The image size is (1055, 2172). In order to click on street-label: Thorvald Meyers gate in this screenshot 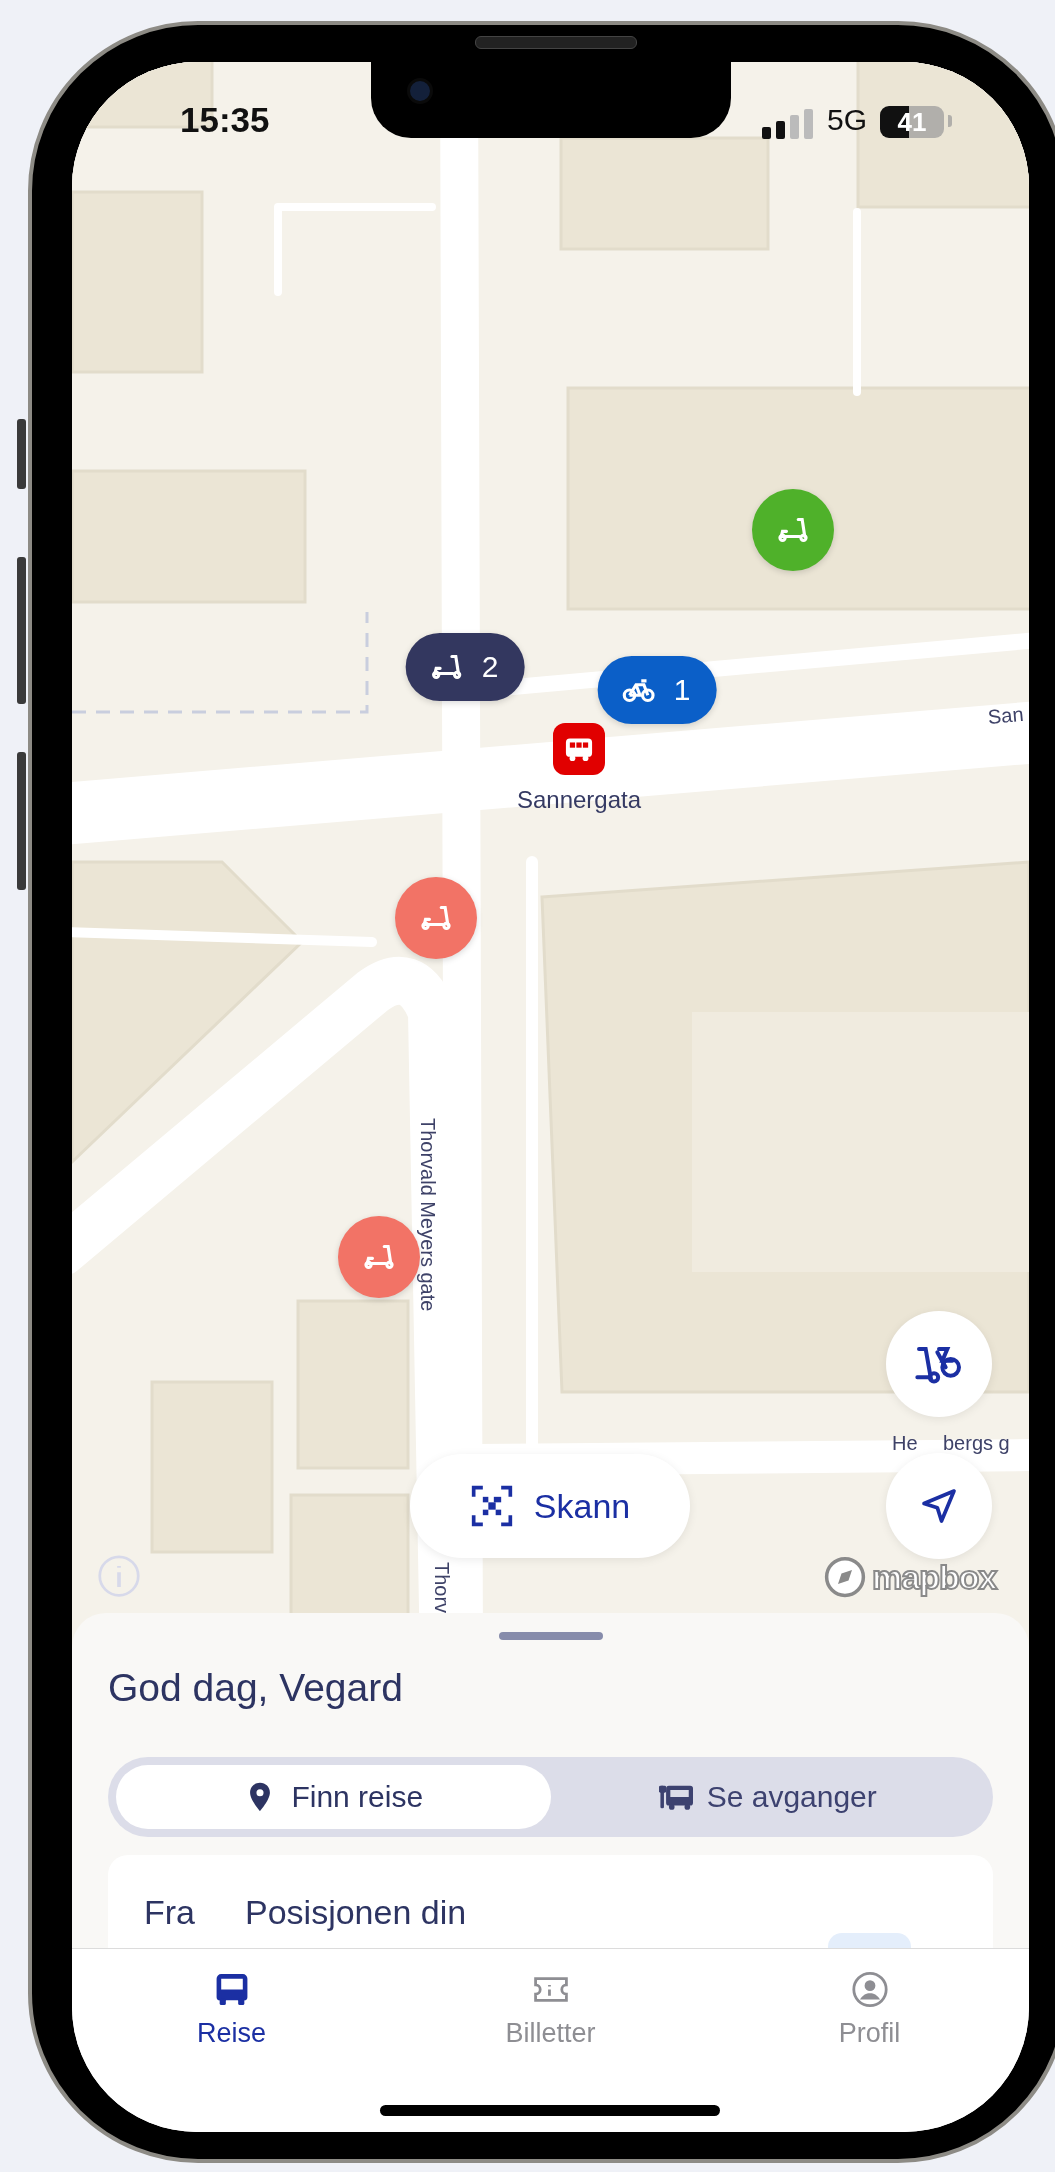, I will do `click(427, 1215)`.